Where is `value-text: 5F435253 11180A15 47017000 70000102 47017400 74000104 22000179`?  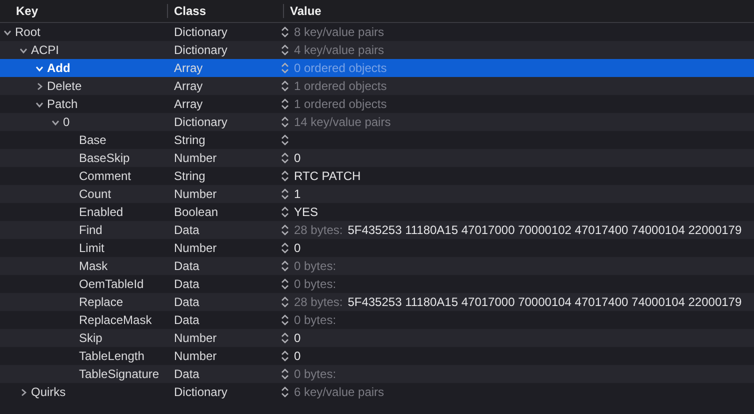 value-text: 5F435253 11180A15 47017000 70000102 47017400 74000104 22000179 is located at coordinates (545, 230).